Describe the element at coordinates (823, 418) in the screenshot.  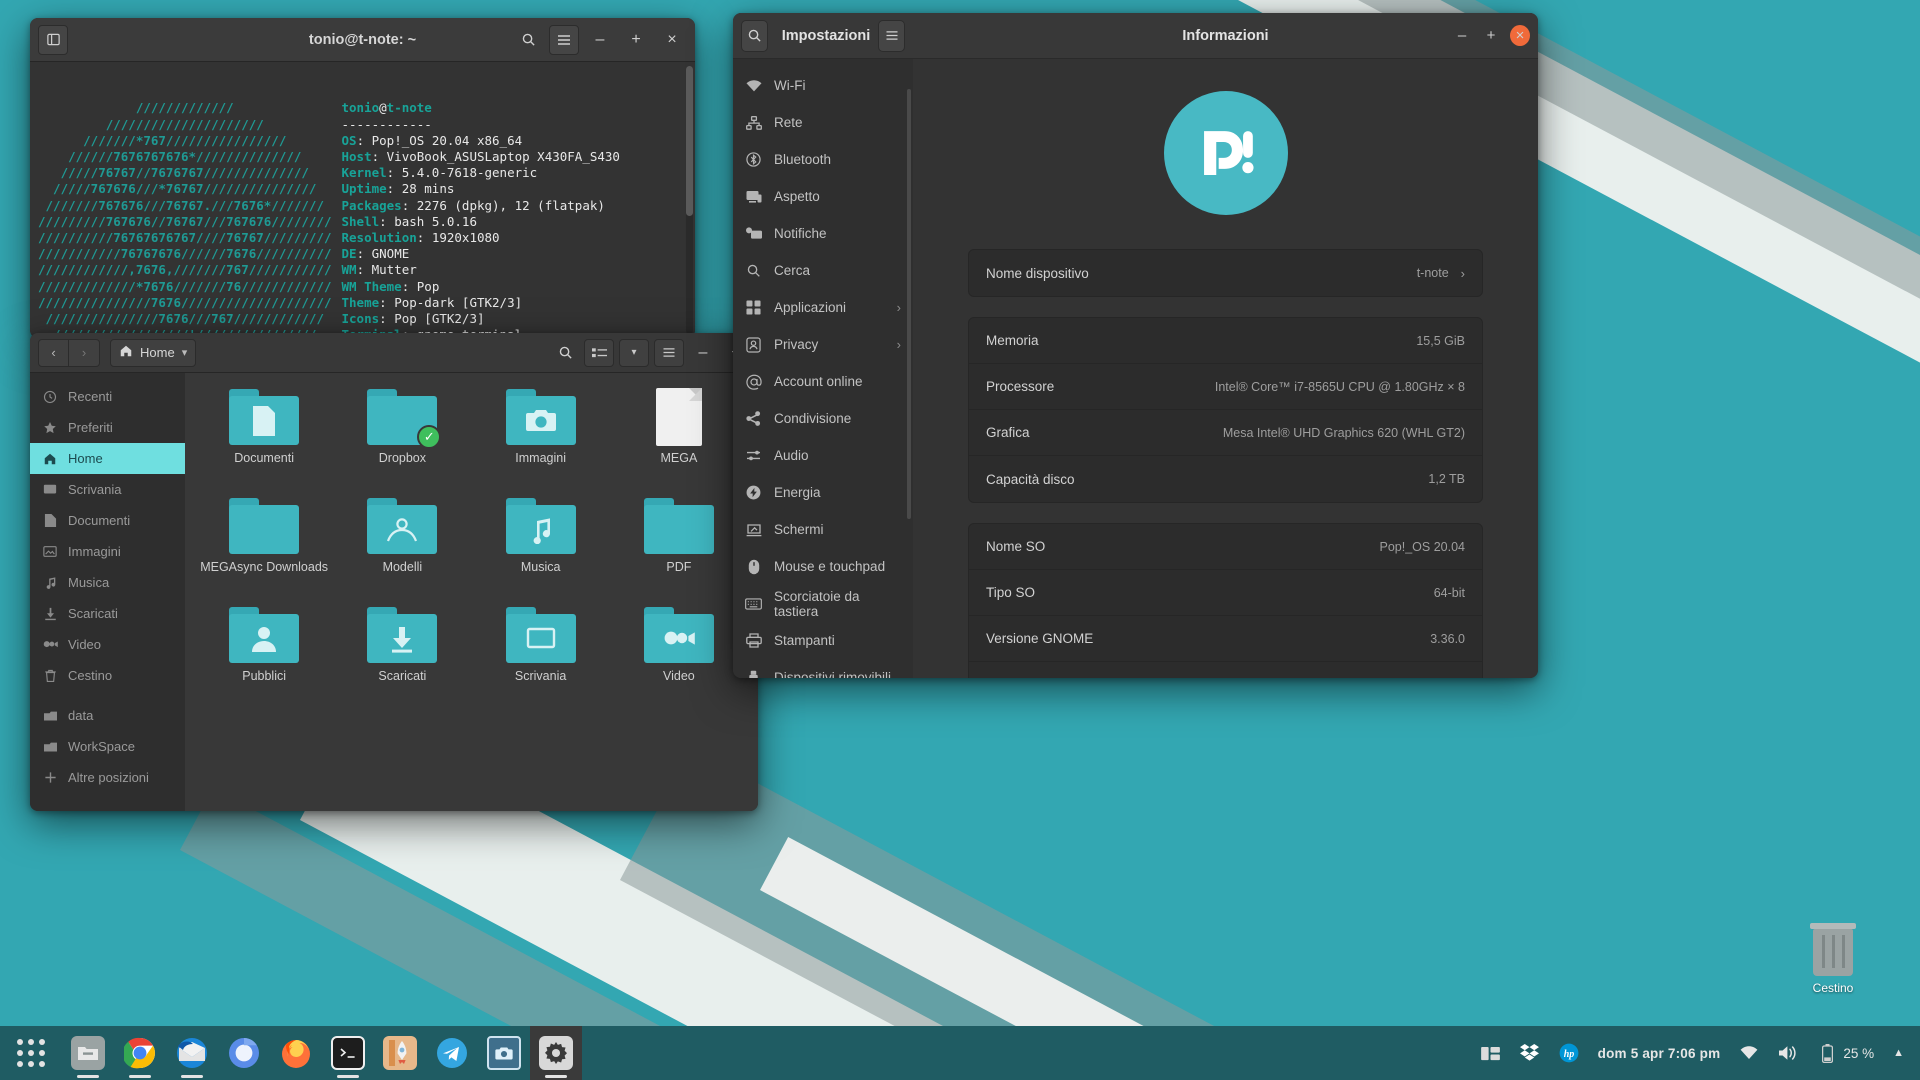
I see `settings-sidebar-item-condivisione: Condivisione` at that location.